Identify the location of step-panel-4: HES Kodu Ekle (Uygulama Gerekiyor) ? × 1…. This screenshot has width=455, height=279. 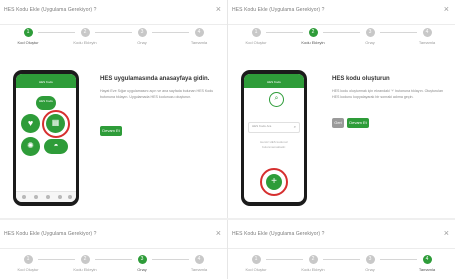
(341, 251).